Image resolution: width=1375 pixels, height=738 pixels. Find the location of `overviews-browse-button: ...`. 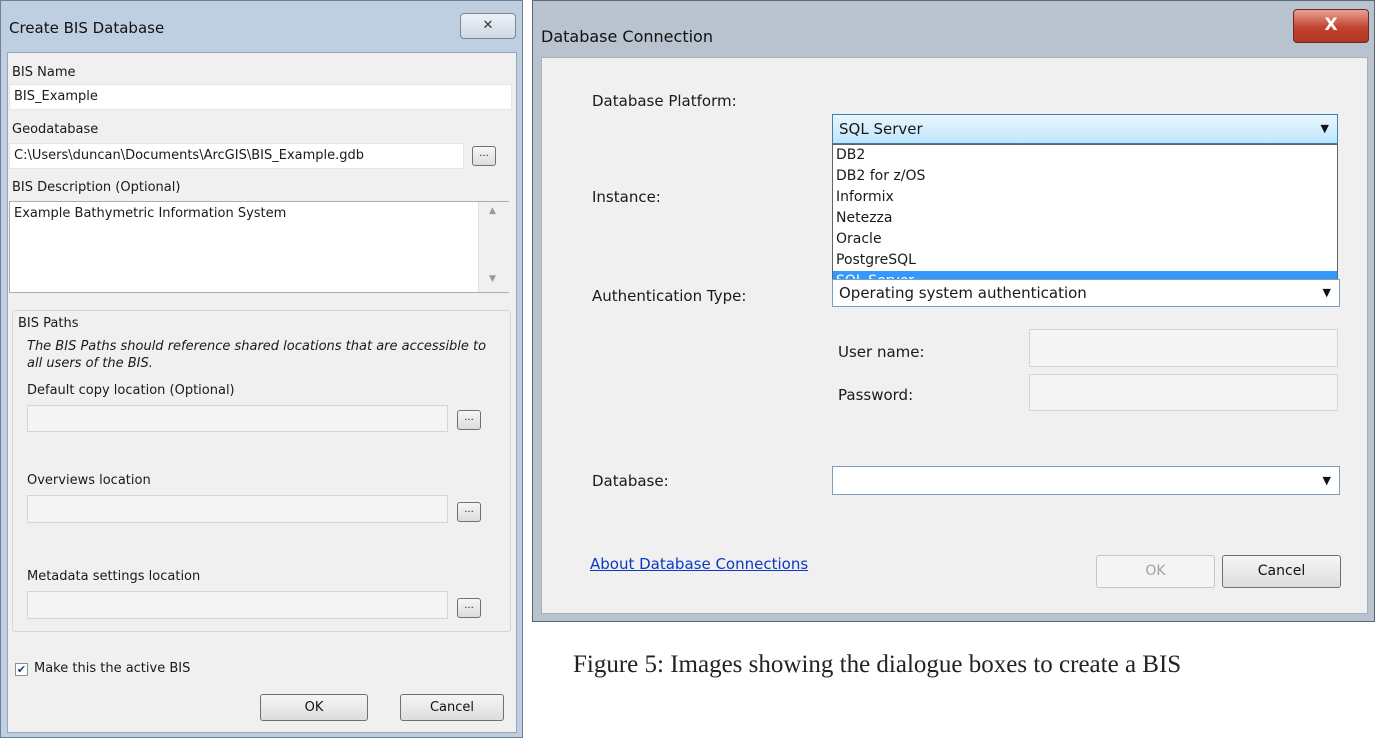

overviews-browse-button: ... is located at coordinates (469, 512).